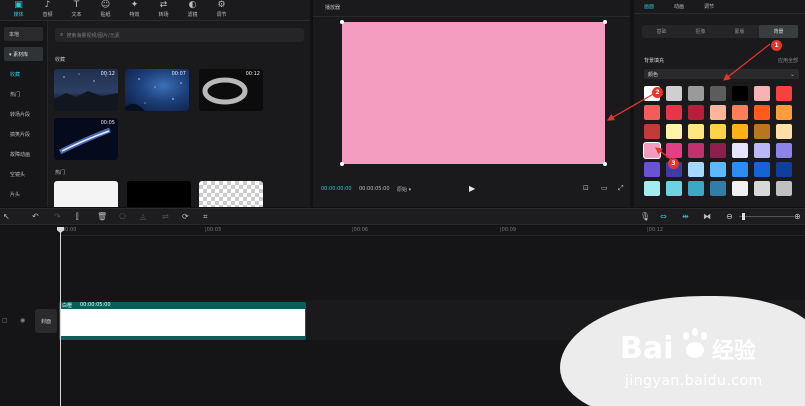 The height and width of the screenshot is (406, 805). What do you see at coordinates (342, 164) in the screenshot?
I see `resize-handle-bottom-left` at bounding box center [342, 164].